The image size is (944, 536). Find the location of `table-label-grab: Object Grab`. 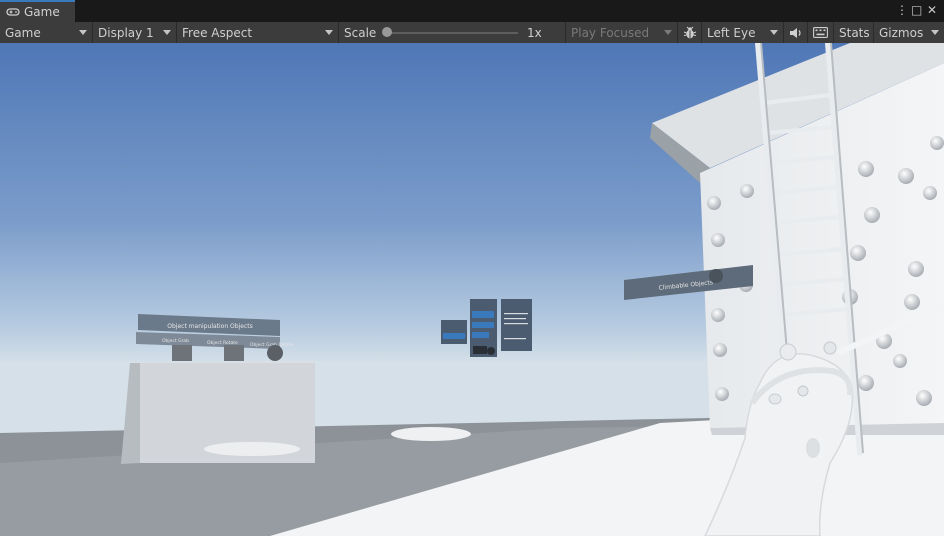

table-label-grab: Object Grab is located at coordinates (175, 341).